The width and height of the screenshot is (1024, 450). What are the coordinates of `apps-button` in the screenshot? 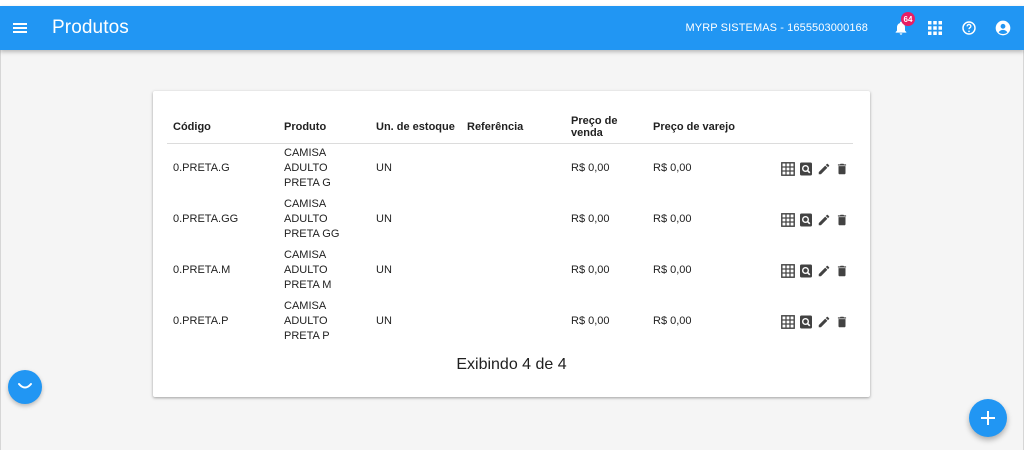 It's located at (935, 28).